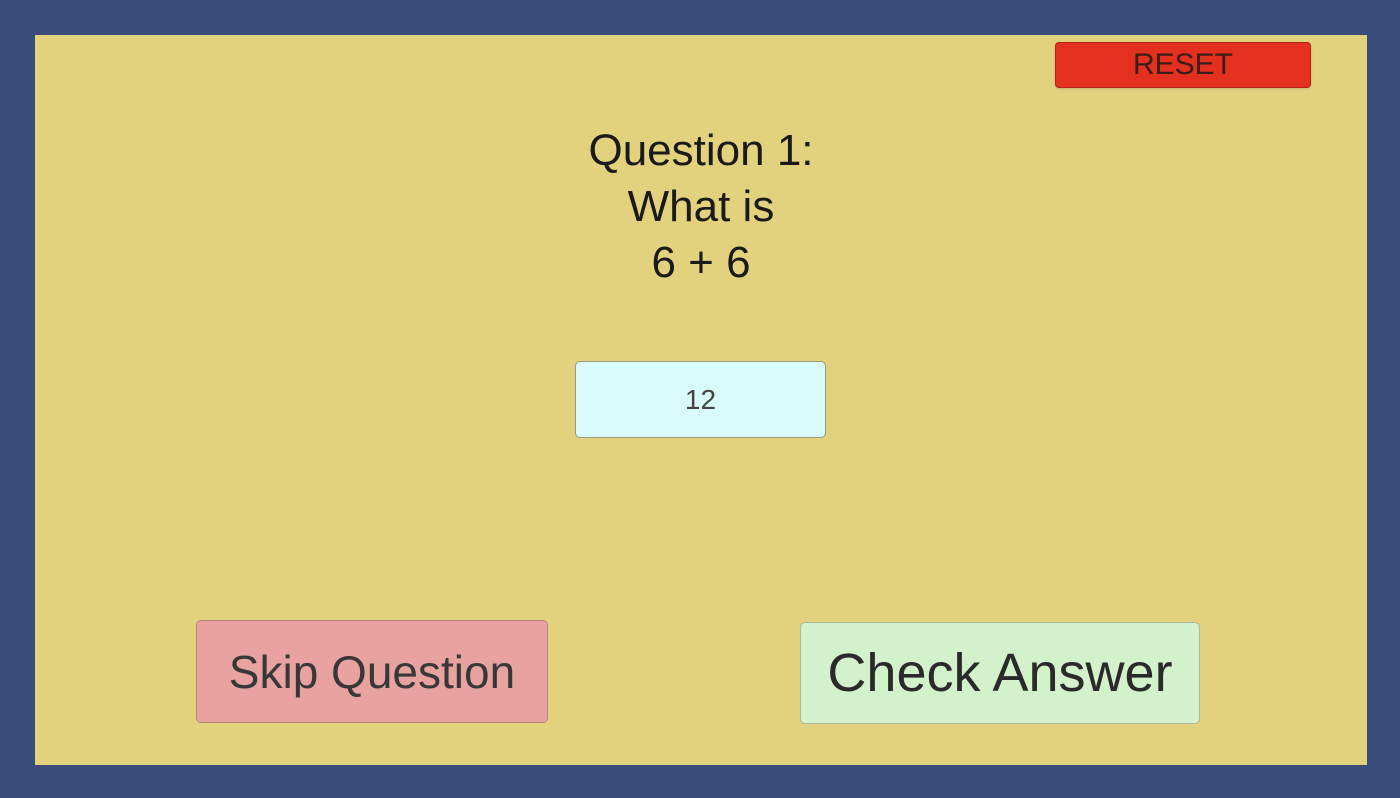 The height and width of the screenshot is (798, 1400). Describe the element at coordinates (701, 262) in the screenshot. I see `question-expression: 6 + 6` at that location.